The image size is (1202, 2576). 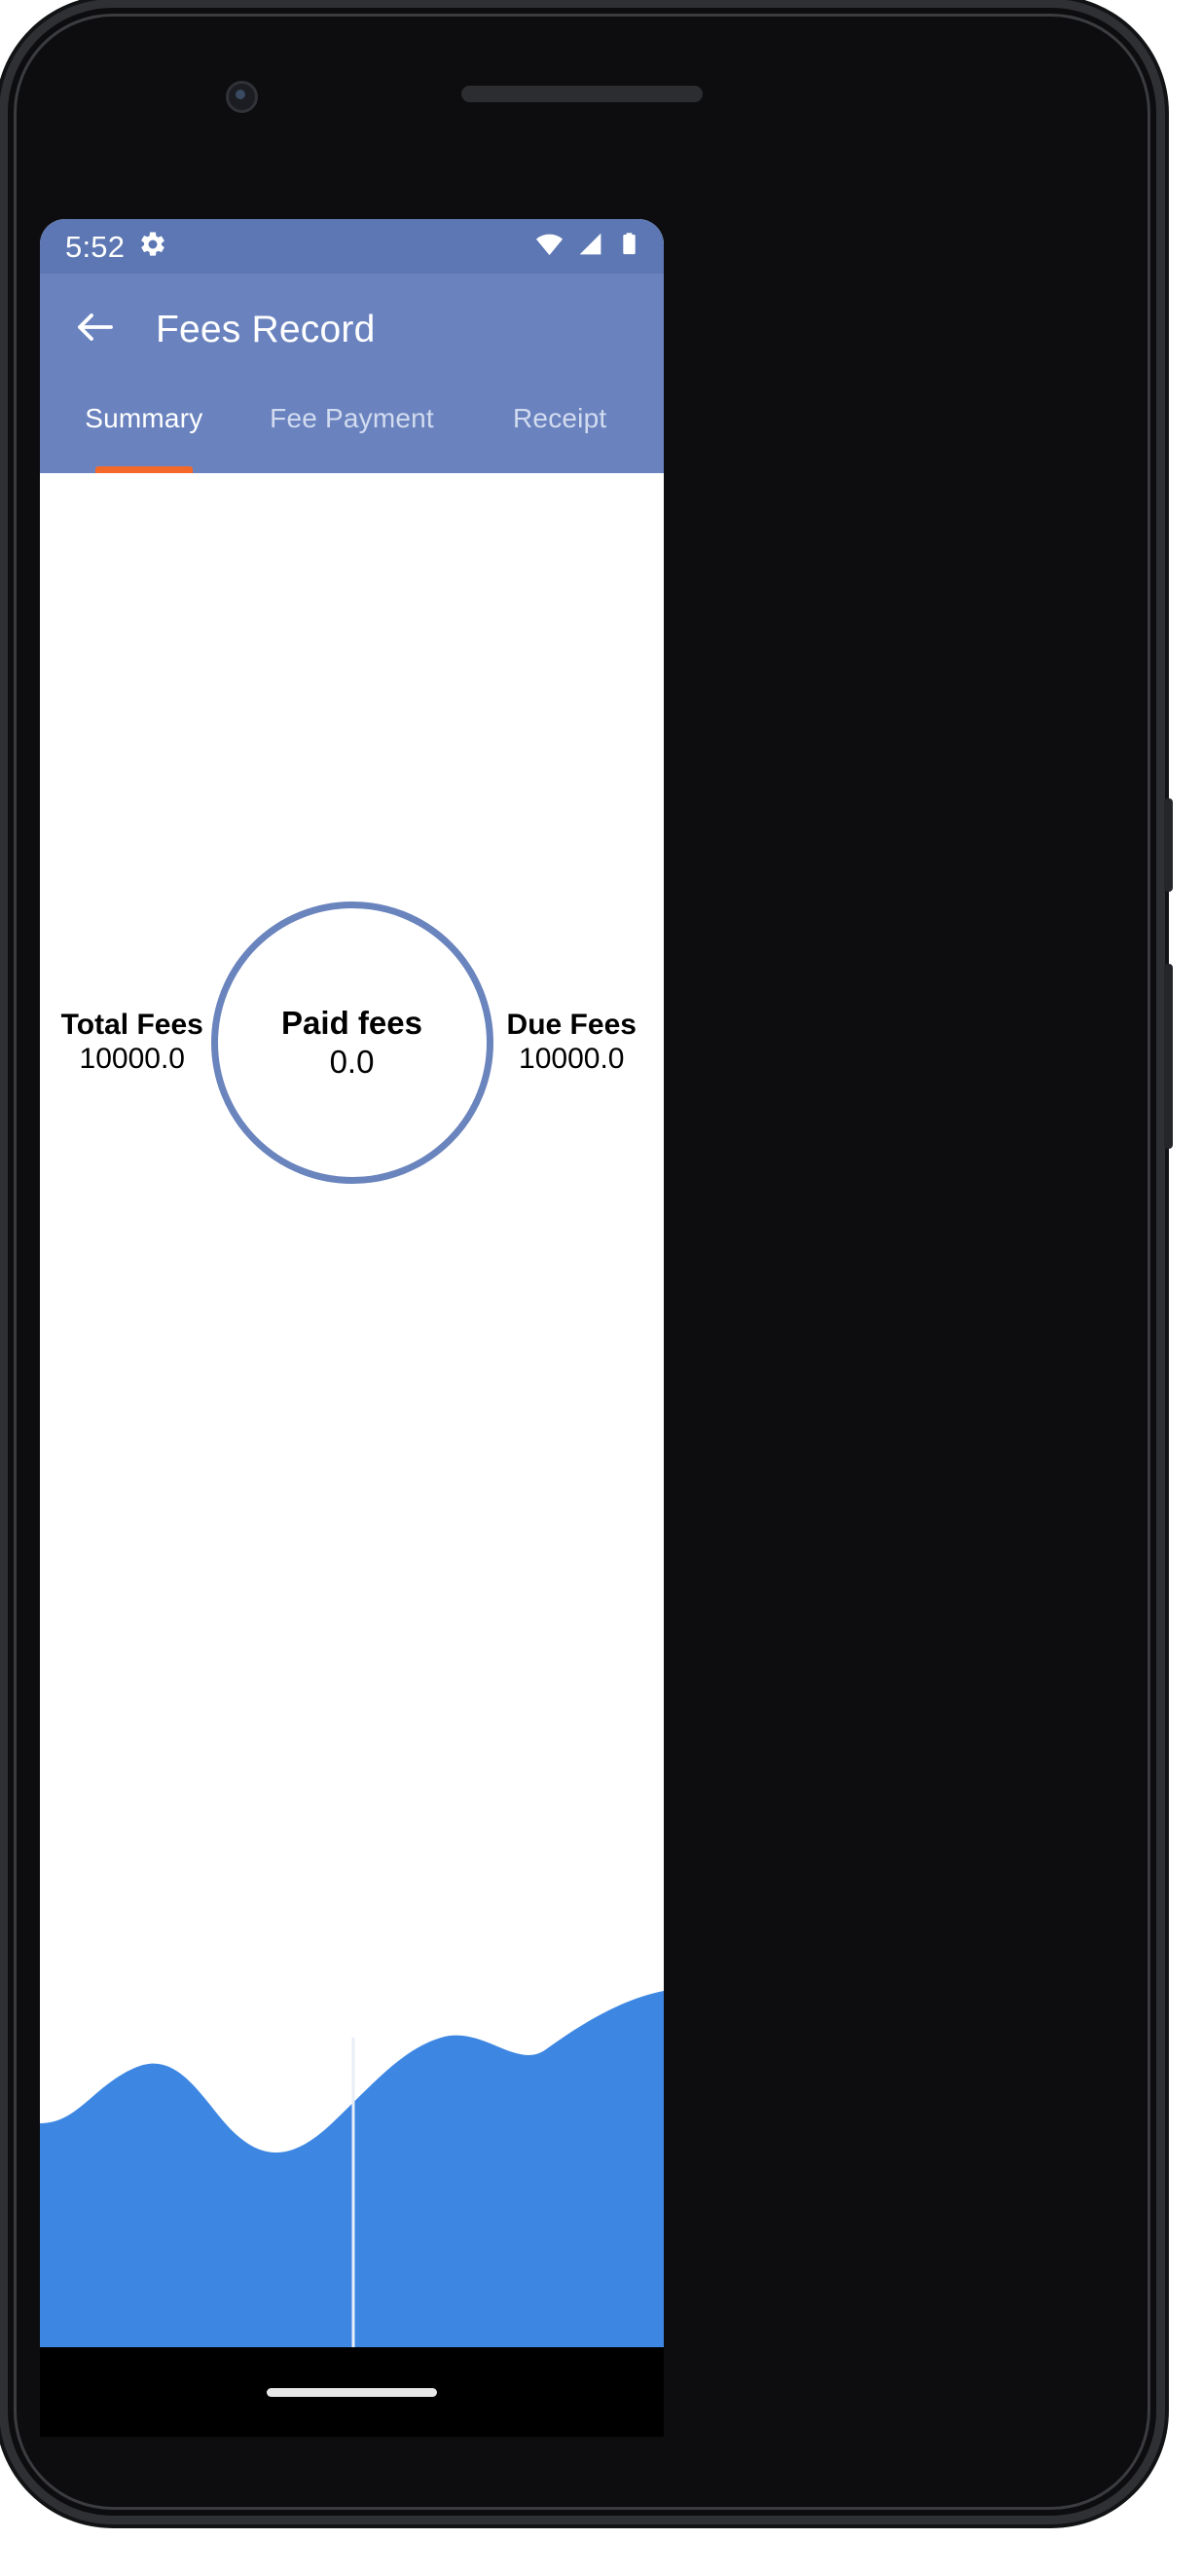 What do you see at coordinates (352, 1062) in the screenshot?
I see `paid-fees-value: 0.0` at bounding box center [352, 1062].